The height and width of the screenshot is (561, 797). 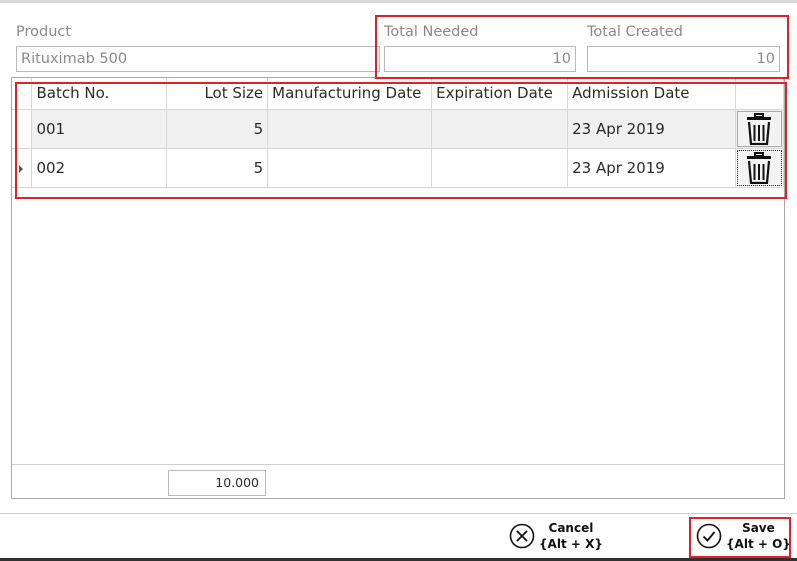 I want to click on total-created-label: Total Created, so click(x=635, y=32).